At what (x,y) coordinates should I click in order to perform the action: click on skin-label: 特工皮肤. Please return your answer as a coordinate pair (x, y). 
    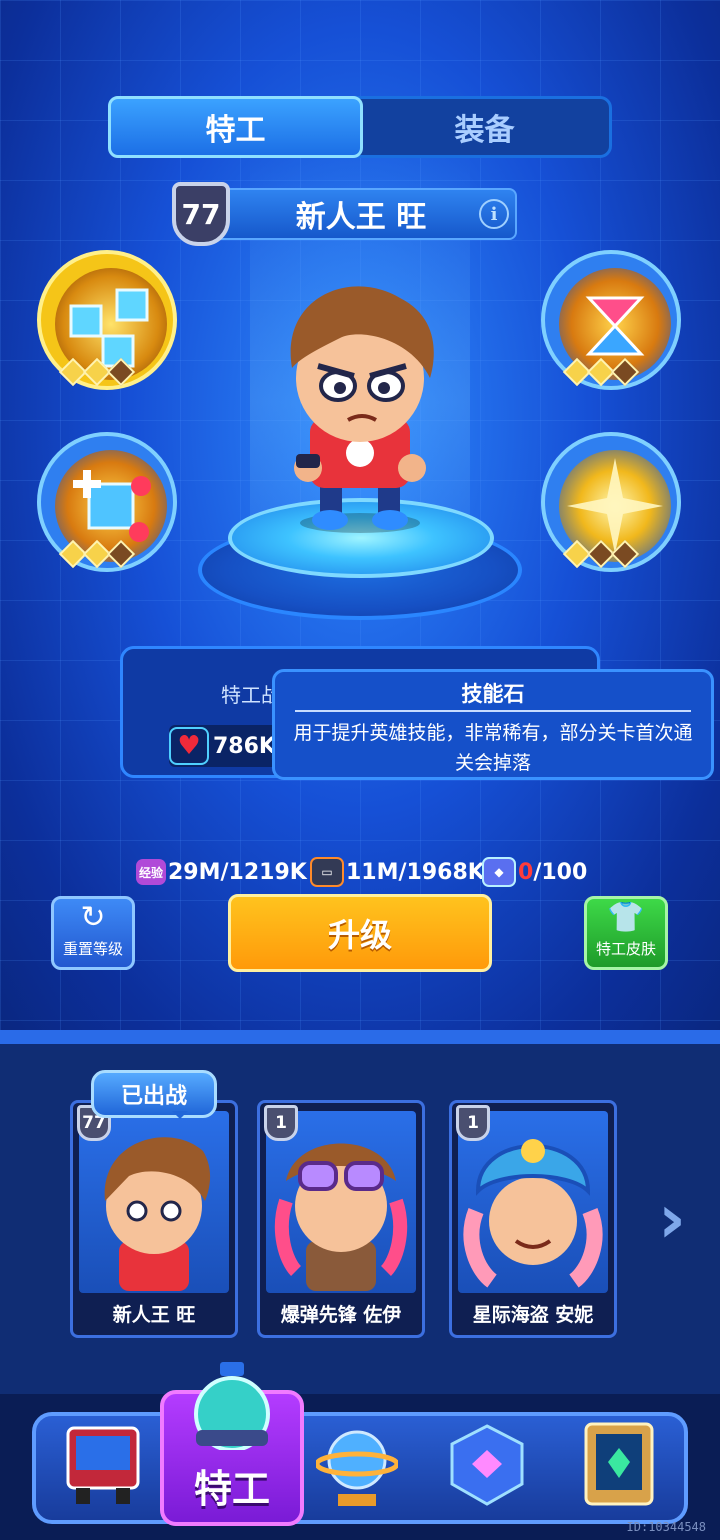
    Looking at the image, I should click on (625, 949).